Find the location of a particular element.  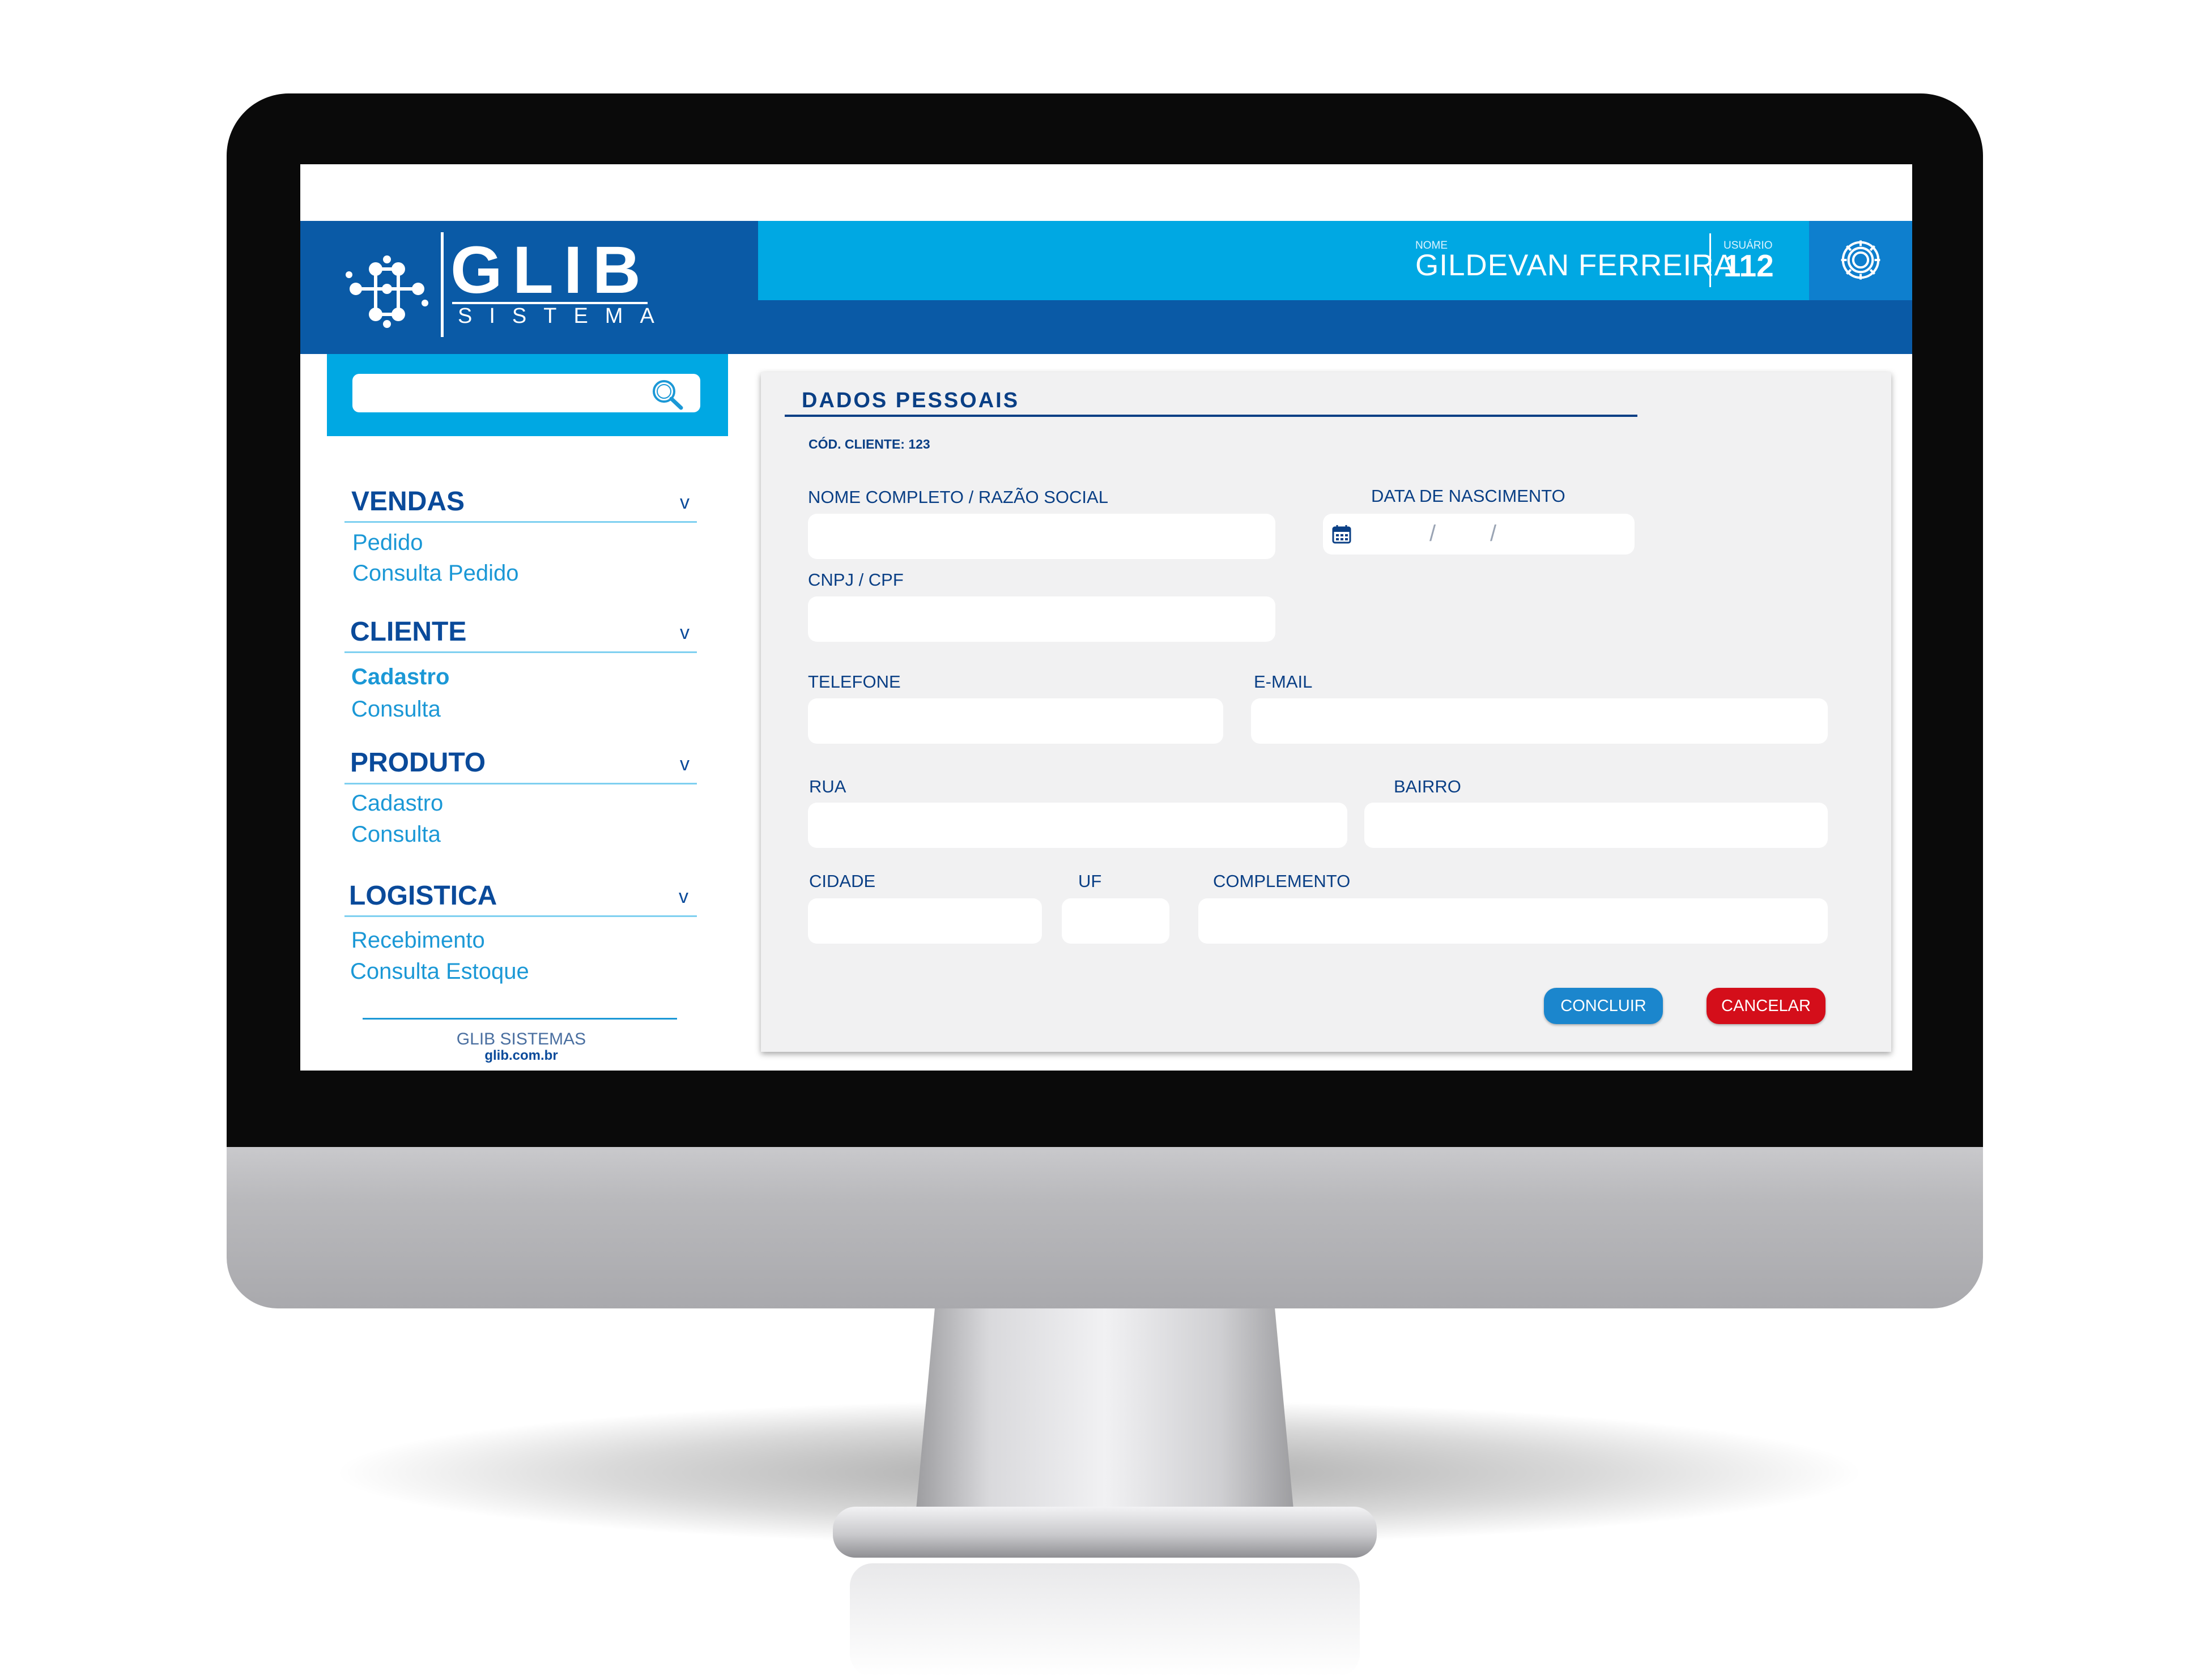

nav-item-consulta-pedido: Consulta Pedido is located at coordinates (435, 573).